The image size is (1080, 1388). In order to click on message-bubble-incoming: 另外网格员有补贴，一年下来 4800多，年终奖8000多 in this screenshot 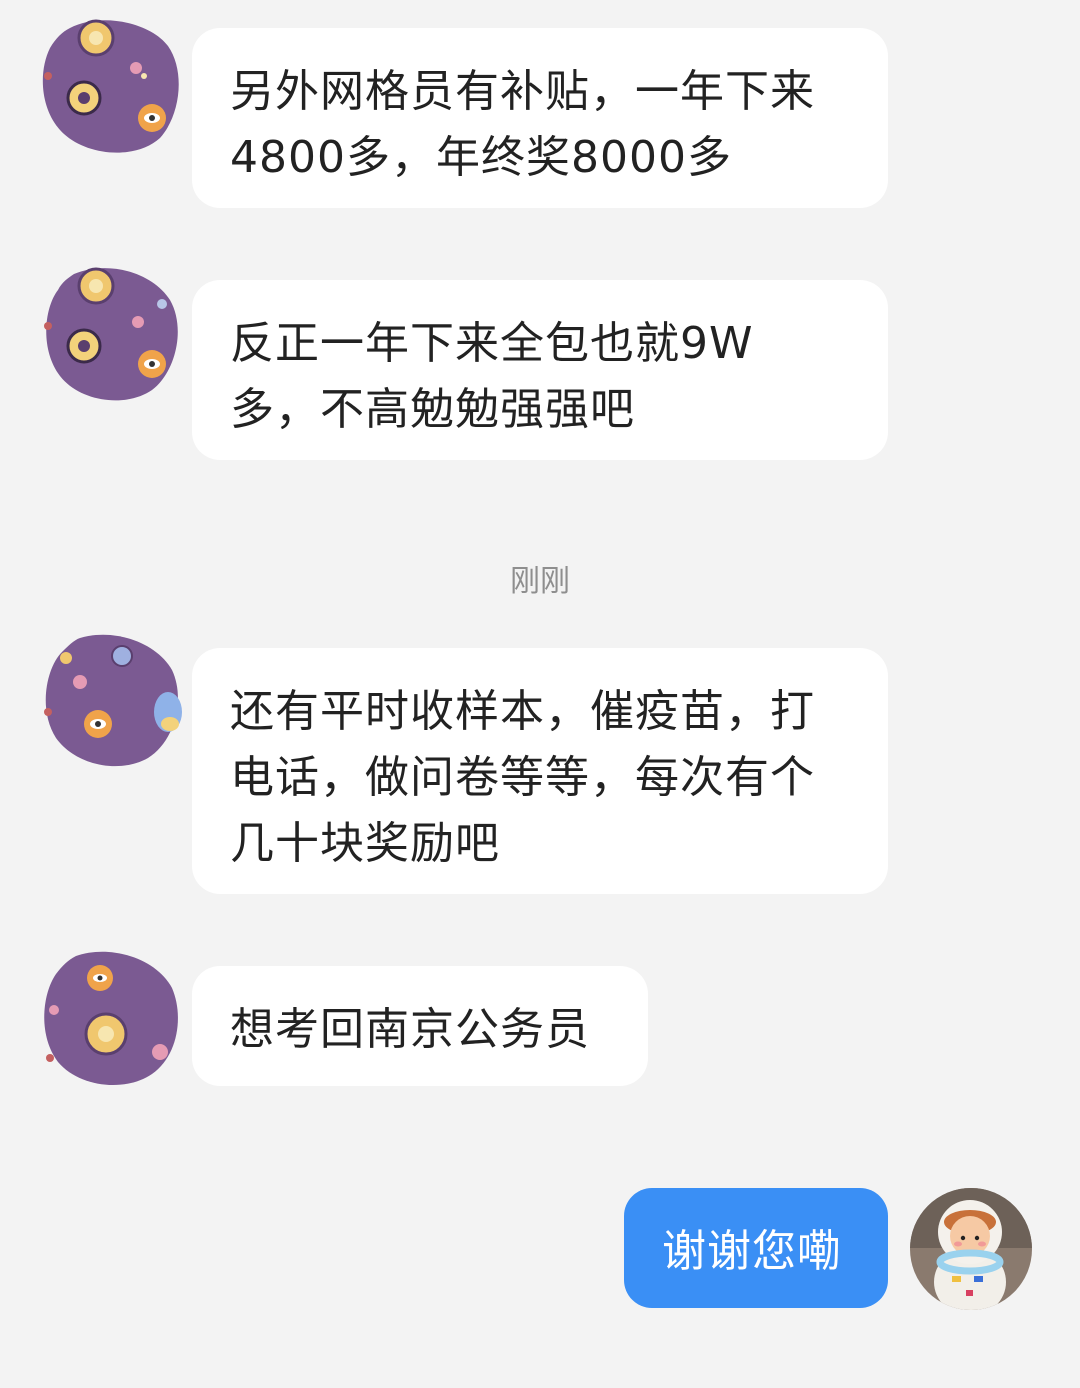, I will do `click(540, 118)`.